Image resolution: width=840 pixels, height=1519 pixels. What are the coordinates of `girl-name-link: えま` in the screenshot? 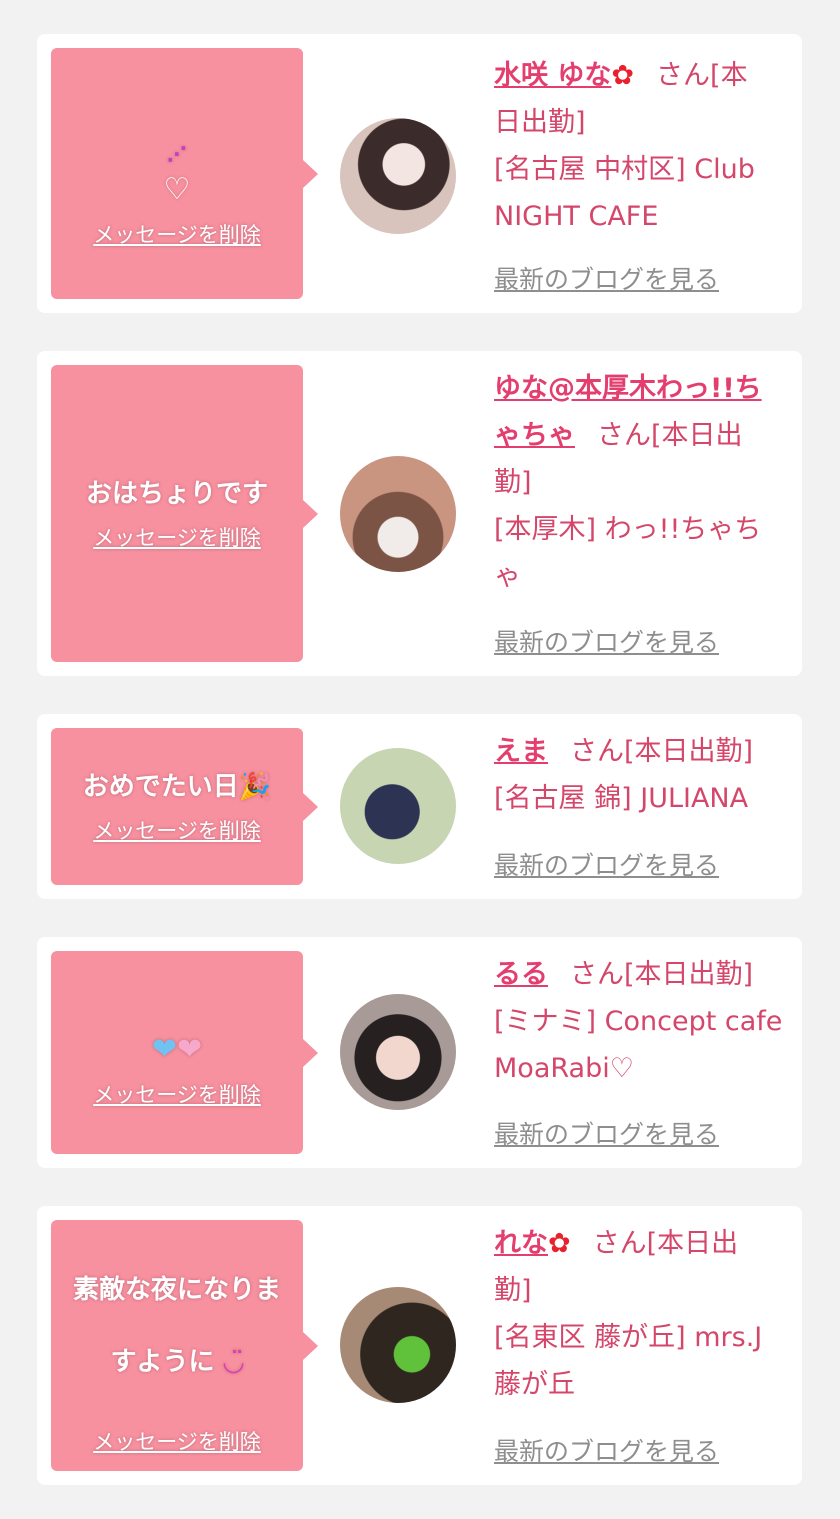 It's located at (521, 751).